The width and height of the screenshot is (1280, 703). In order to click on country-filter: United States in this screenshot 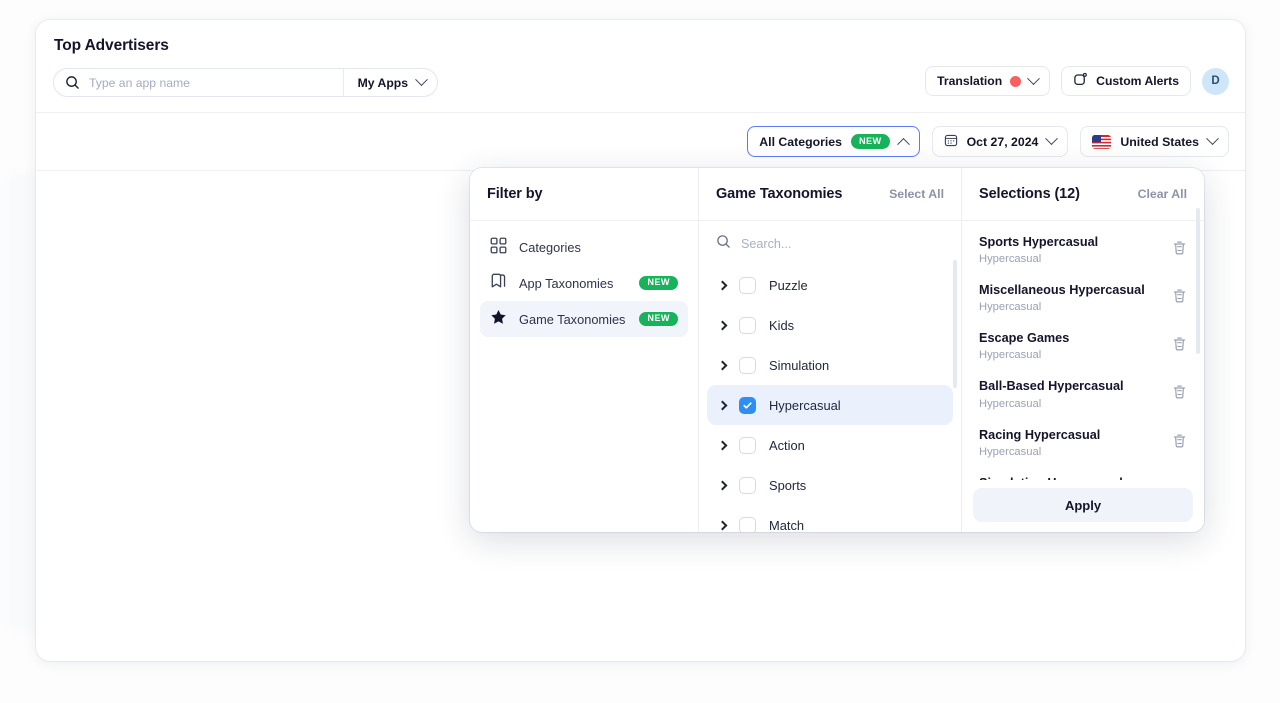, I will do `click(1154, 141)`.